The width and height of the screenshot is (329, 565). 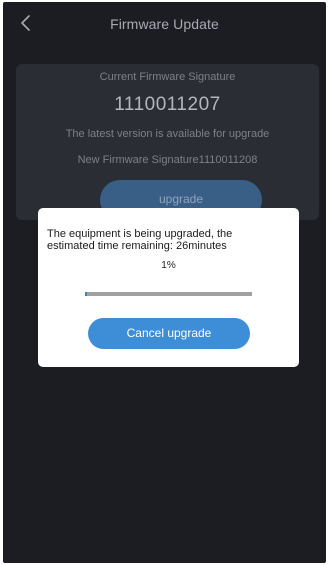 What do you see at coordinates (86, 294) in the screenshot?
I see `progress-bar-fill` at bounding box center [86, 294].